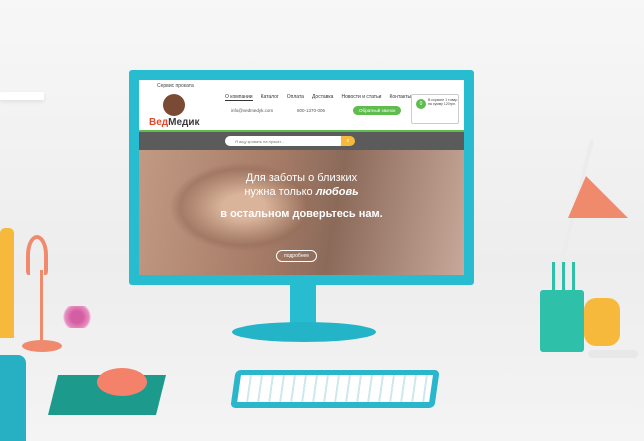 Image resolution: width=644 pixels, height=441 pixels. I want to click on keyboard-keys, so click(335, 388).